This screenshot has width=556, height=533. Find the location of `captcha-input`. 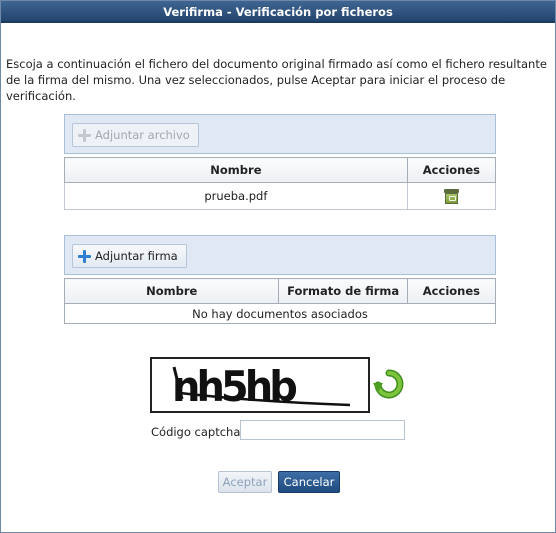

captcha-input is located at coordinates (322, 430).